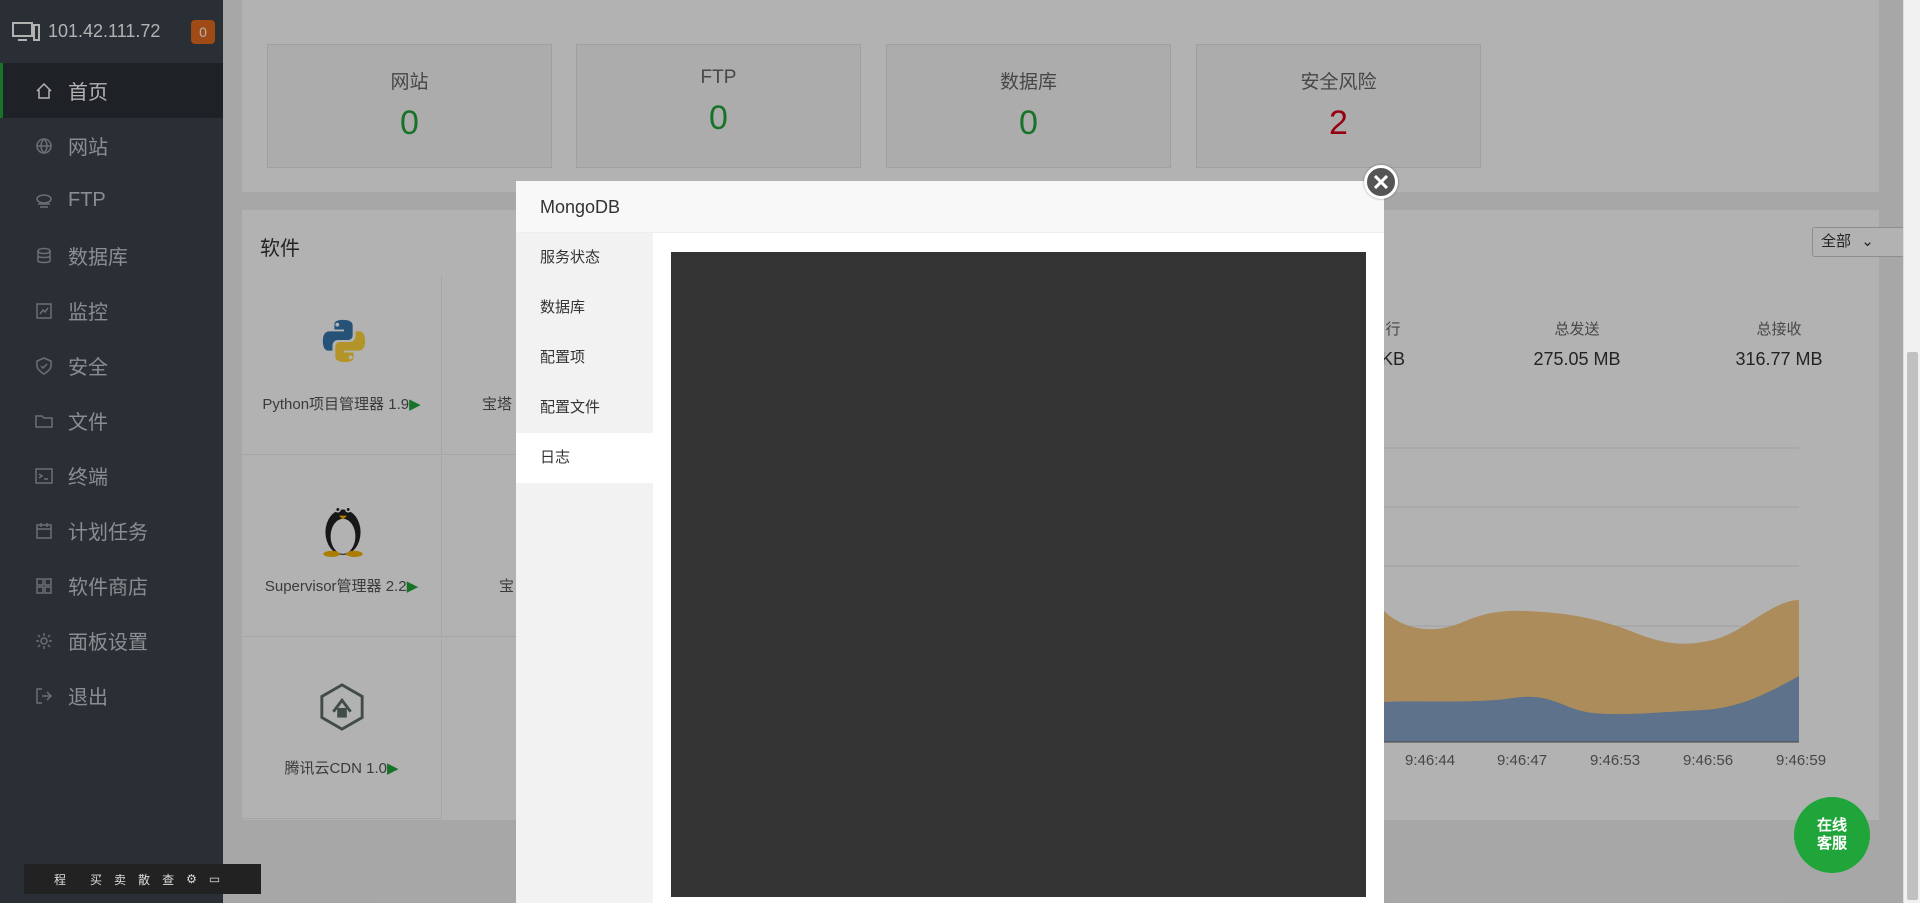 The image size is (1920, 903). I want to click on toolbar-item: 程, so click(60, 879).